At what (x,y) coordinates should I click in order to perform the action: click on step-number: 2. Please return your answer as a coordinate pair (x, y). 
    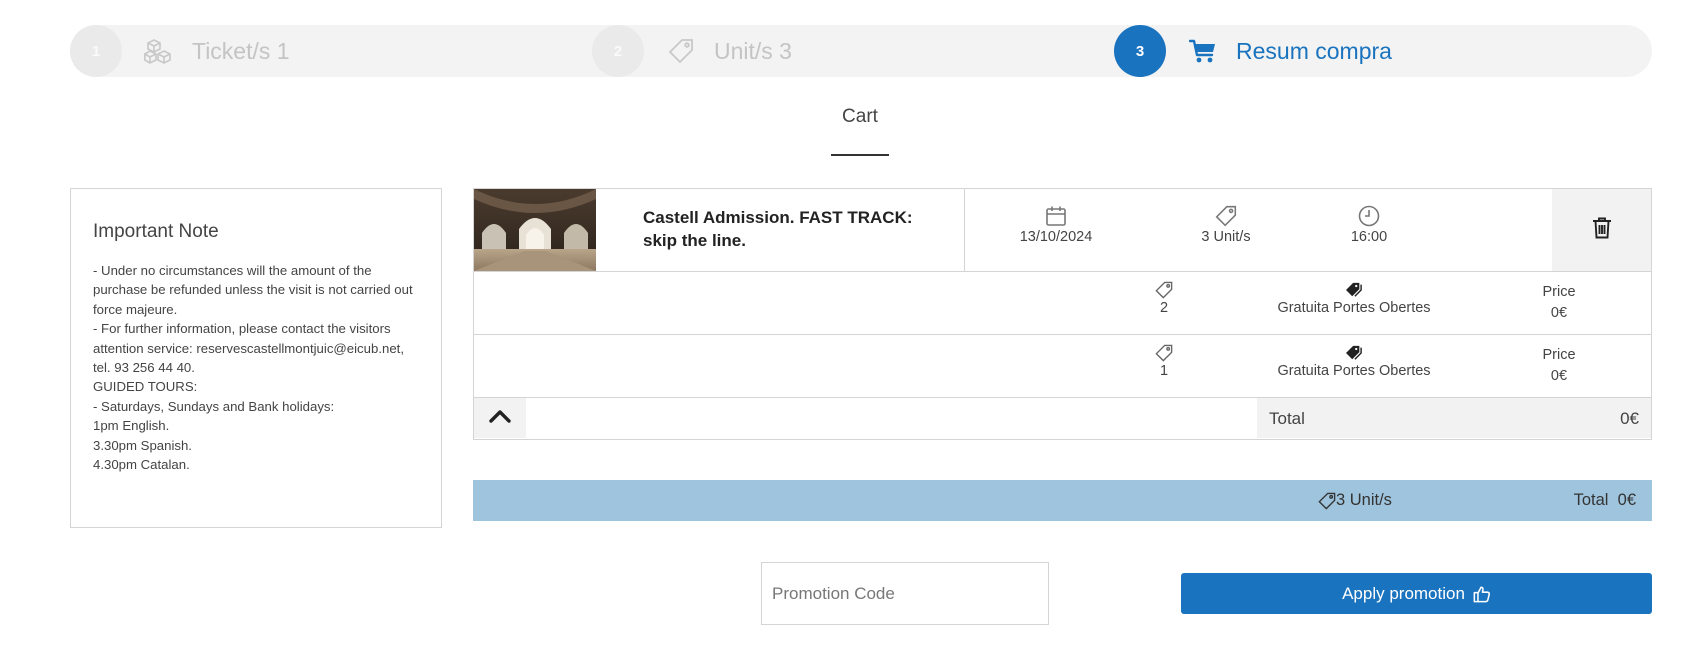
    Looking at the image, I should click on (618, 51).